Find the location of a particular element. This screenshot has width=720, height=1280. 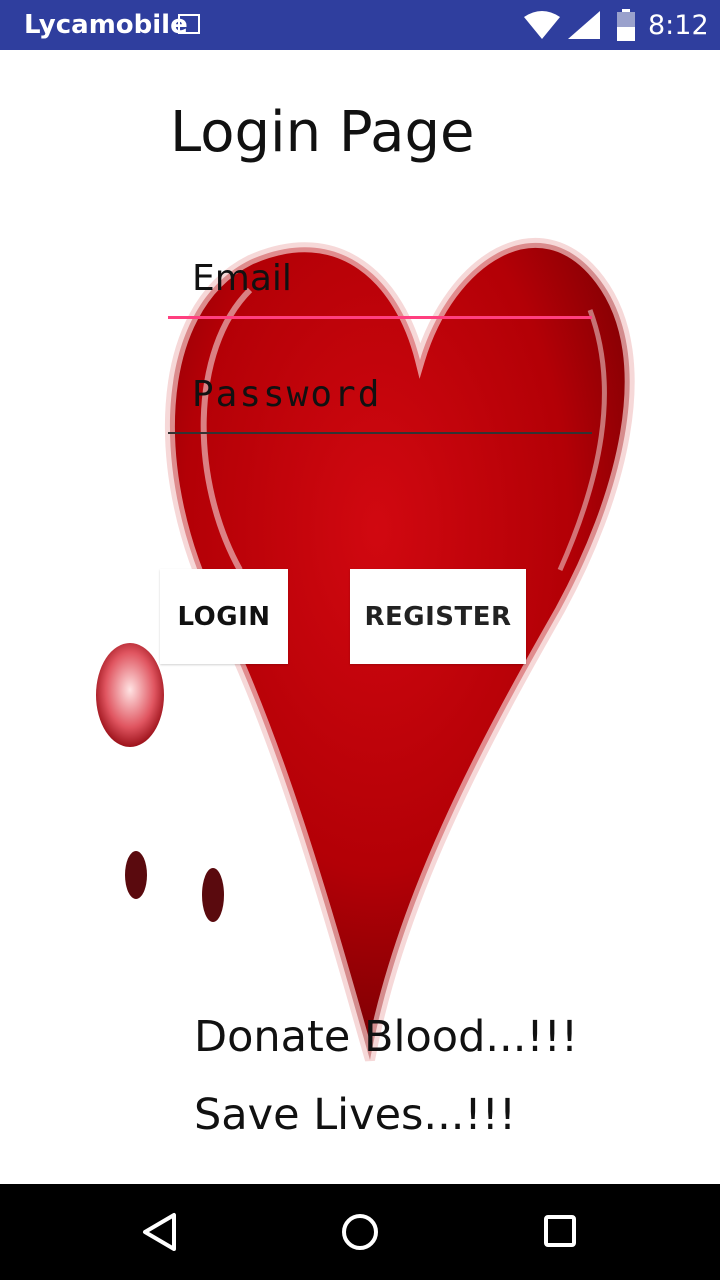

carrier-name: Lycamobile is located at coordinates (106, 25).